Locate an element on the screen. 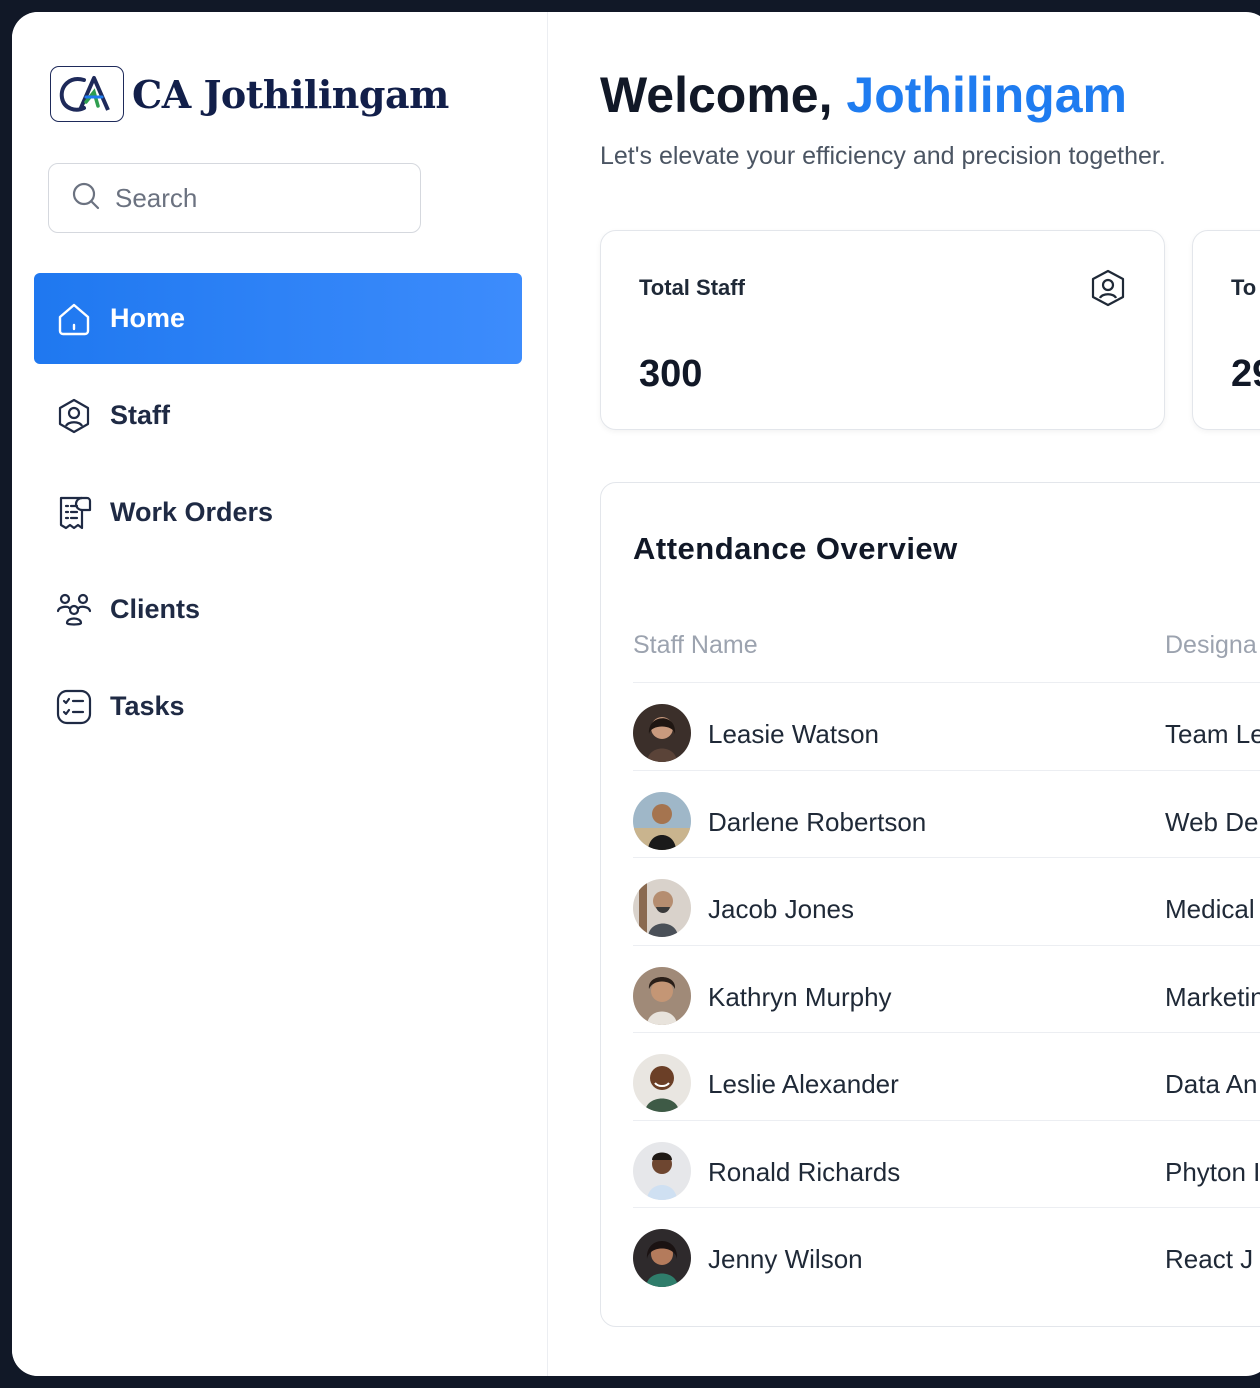  staff-name: Jacob Jones is located at coordinates (781, 909).